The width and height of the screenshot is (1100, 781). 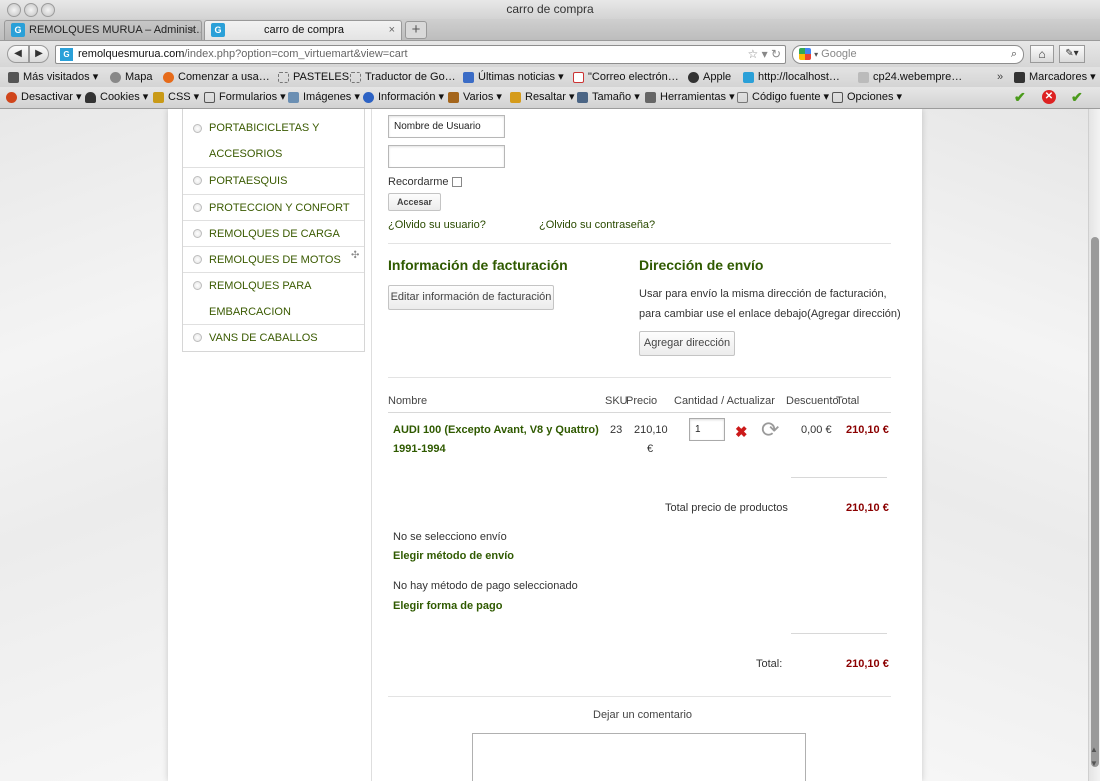 I want to click on tab-cart: Gcarro de compra ×, so click(x=303, y=30).